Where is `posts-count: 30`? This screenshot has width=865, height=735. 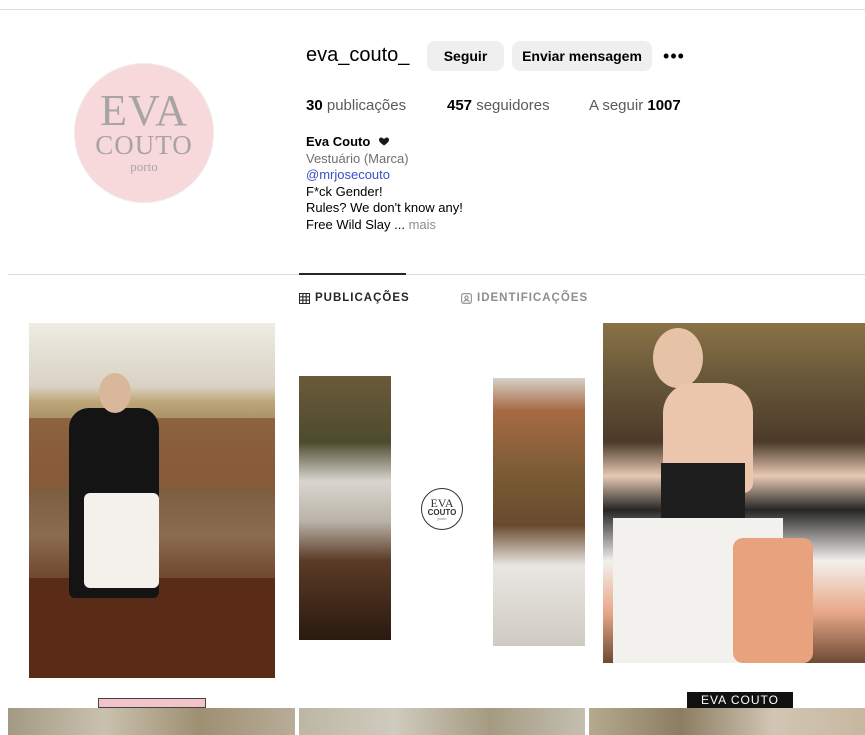 posts-count: 30 is located at coordinates (314, 105).